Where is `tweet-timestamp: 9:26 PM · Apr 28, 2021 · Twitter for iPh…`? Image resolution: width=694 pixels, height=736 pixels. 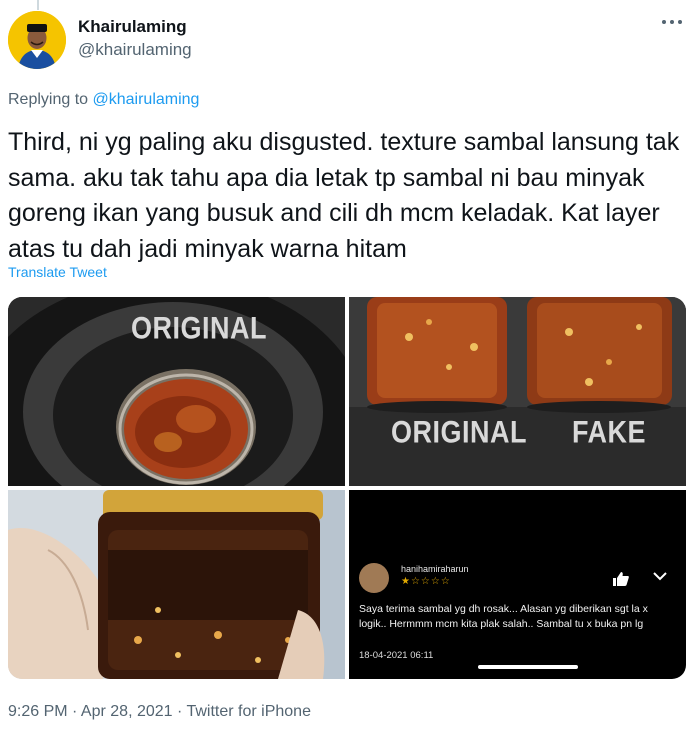
tweet-timestamp: 9:26 PM · Apr 28, 2021 · Twitter for iPh… is located at coordinates (159, 712).